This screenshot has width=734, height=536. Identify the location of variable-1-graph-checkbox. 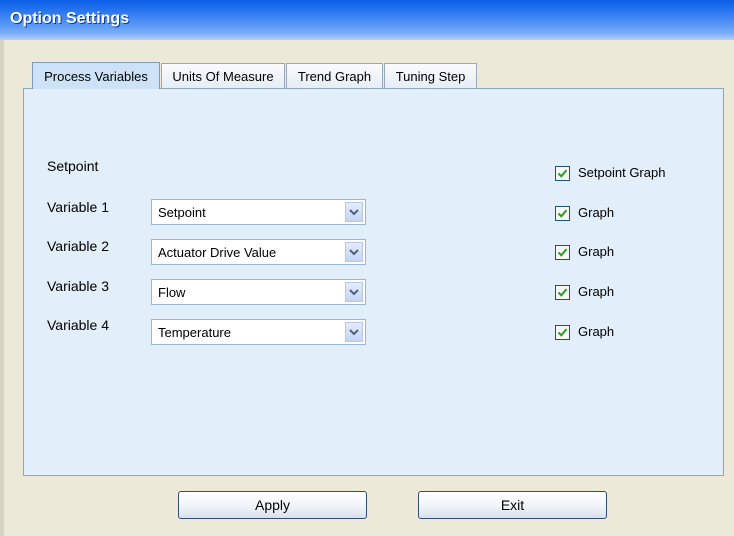
(562, 213).